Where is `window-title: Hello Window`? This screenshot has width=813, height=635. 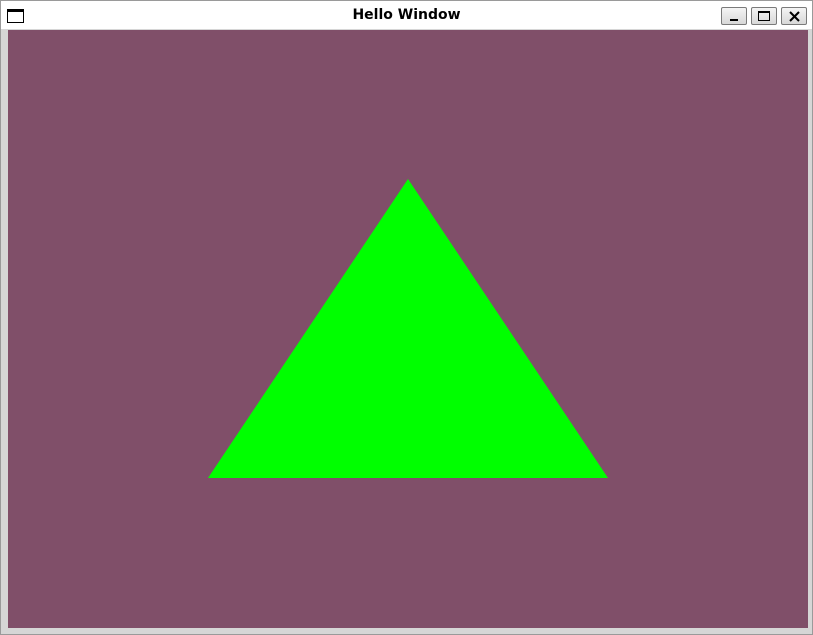
window-title: Hello Window is located at coordinates (406, 15).